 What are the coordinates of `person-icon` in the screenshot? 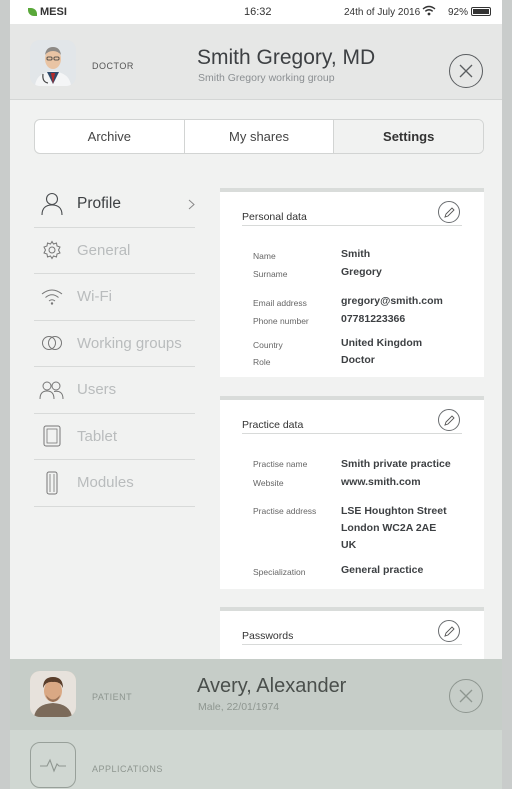 It's located at (52, 204).